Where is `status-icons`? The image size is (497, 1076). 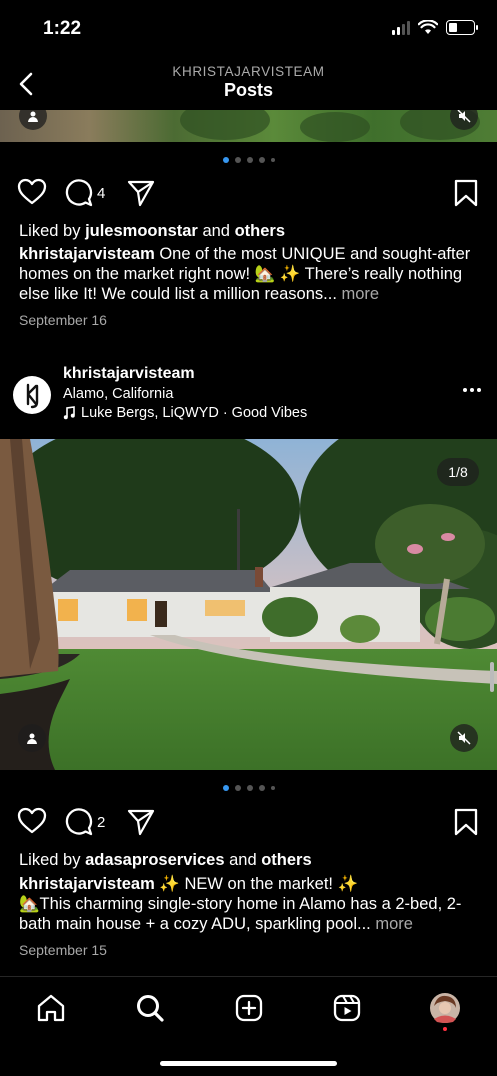 status-icons is located at coordinates (435, 27).